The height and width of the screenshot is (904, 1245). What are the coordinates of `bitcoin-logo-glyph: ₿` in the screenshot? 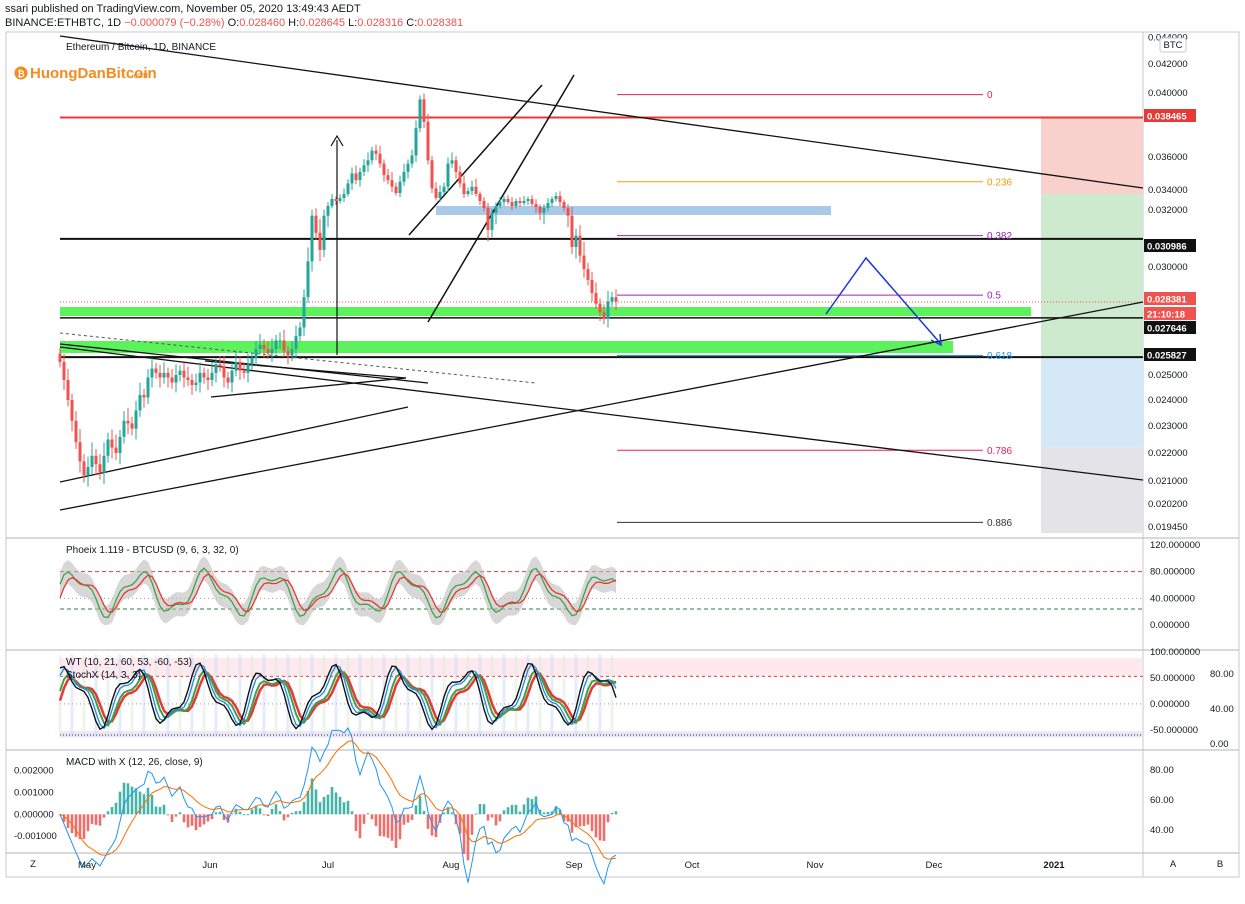 It's located at (20, 74).